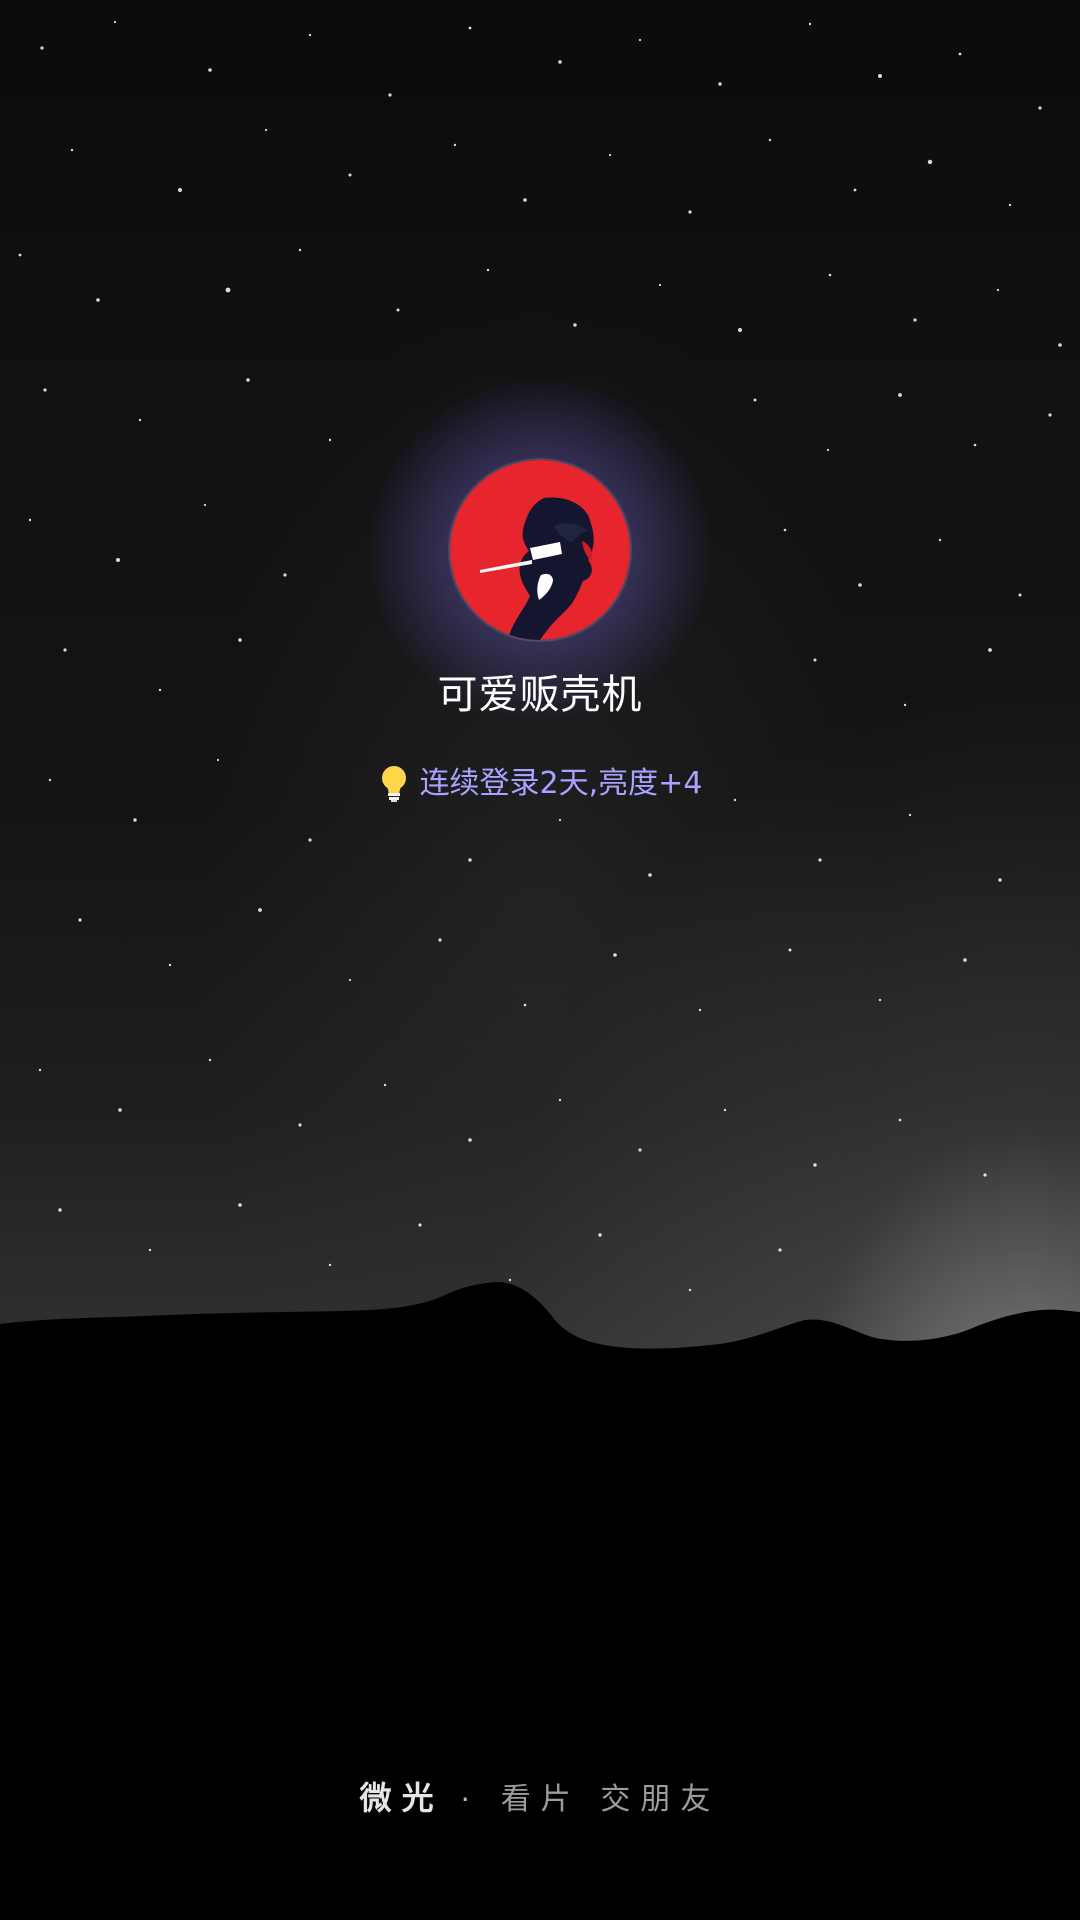  Describe the element at coordinates (561, 783) in the screenshot. I see `login-streak-text: 连续登录2天,亮度+4` at that location.